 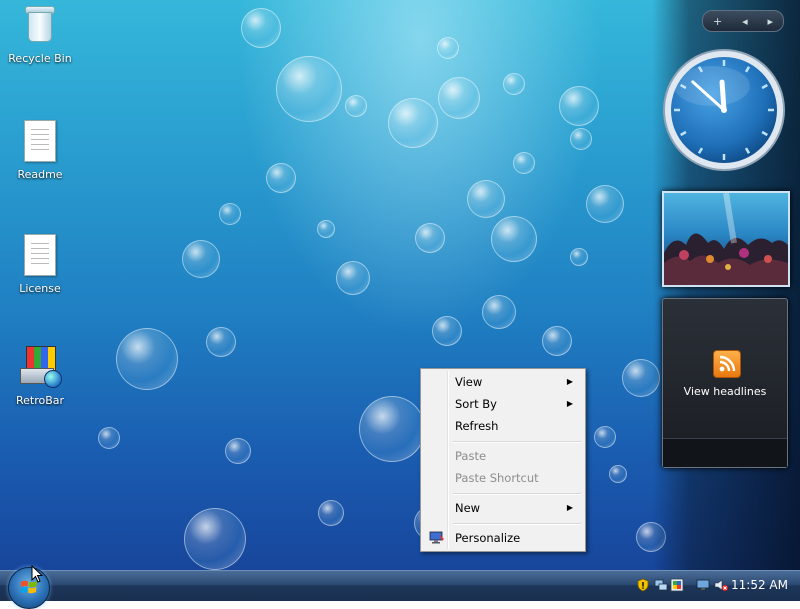 I want to click on desktop-icon-label: Readme, so click(x=40, y=174).